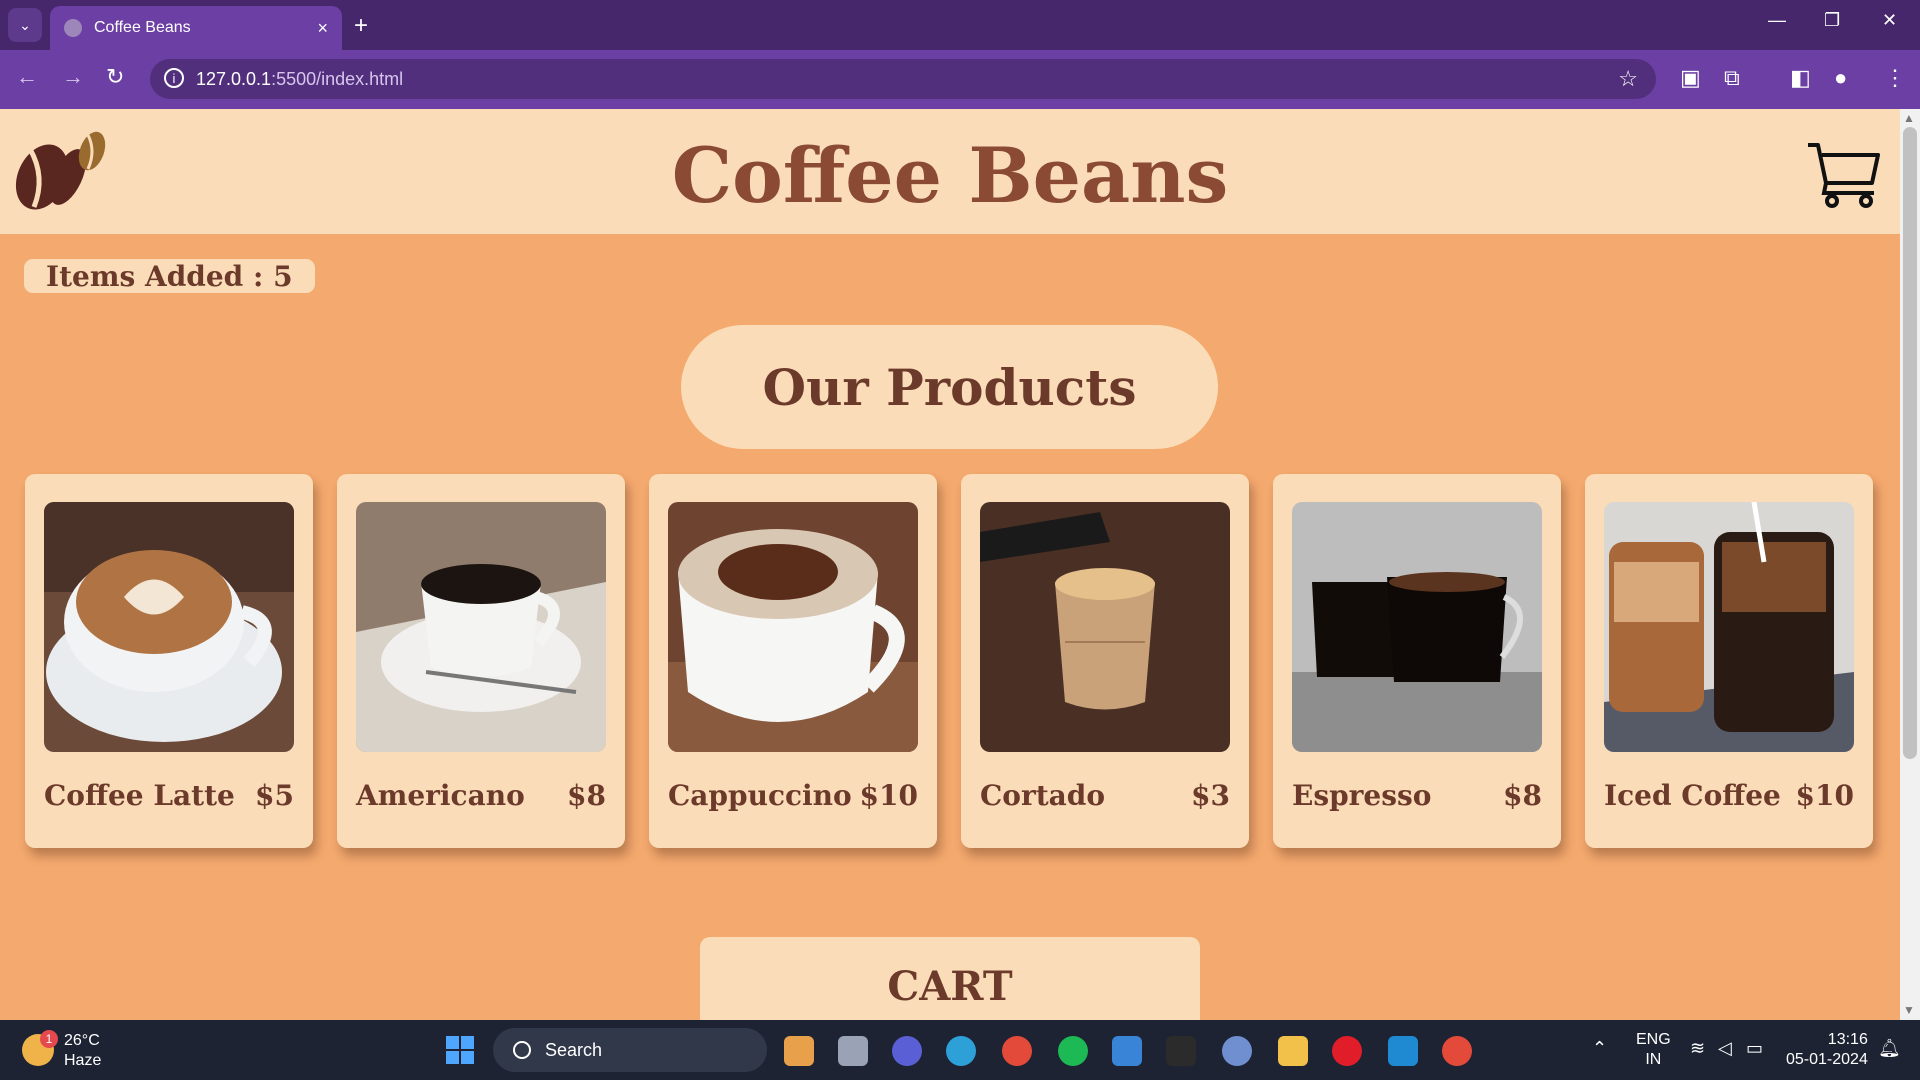  I want to click on product-name: Americano, so click(440, 795).